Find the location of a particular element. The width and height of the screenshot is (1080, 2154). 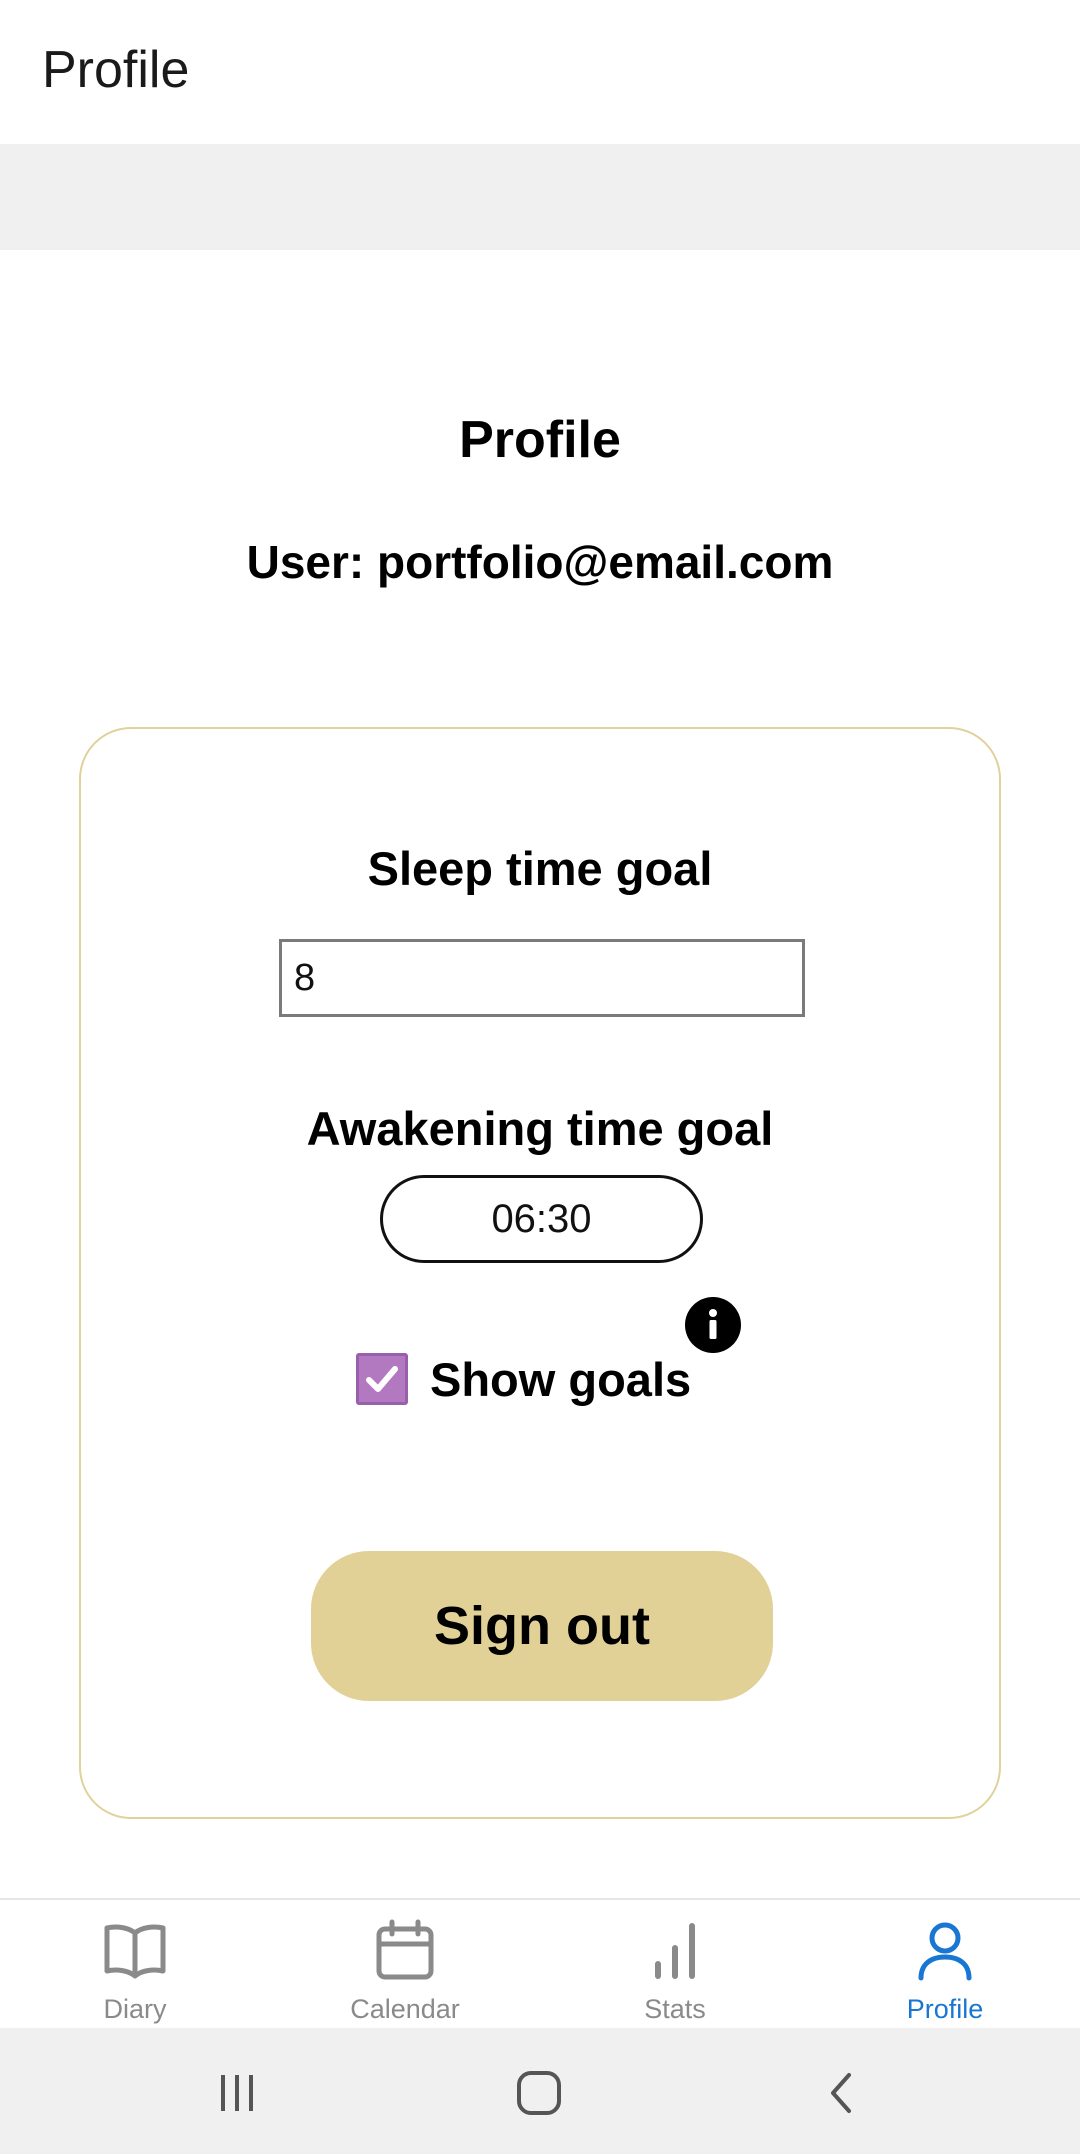

nav-item-calendar: Calendar is located at coordinates (405, 1965).